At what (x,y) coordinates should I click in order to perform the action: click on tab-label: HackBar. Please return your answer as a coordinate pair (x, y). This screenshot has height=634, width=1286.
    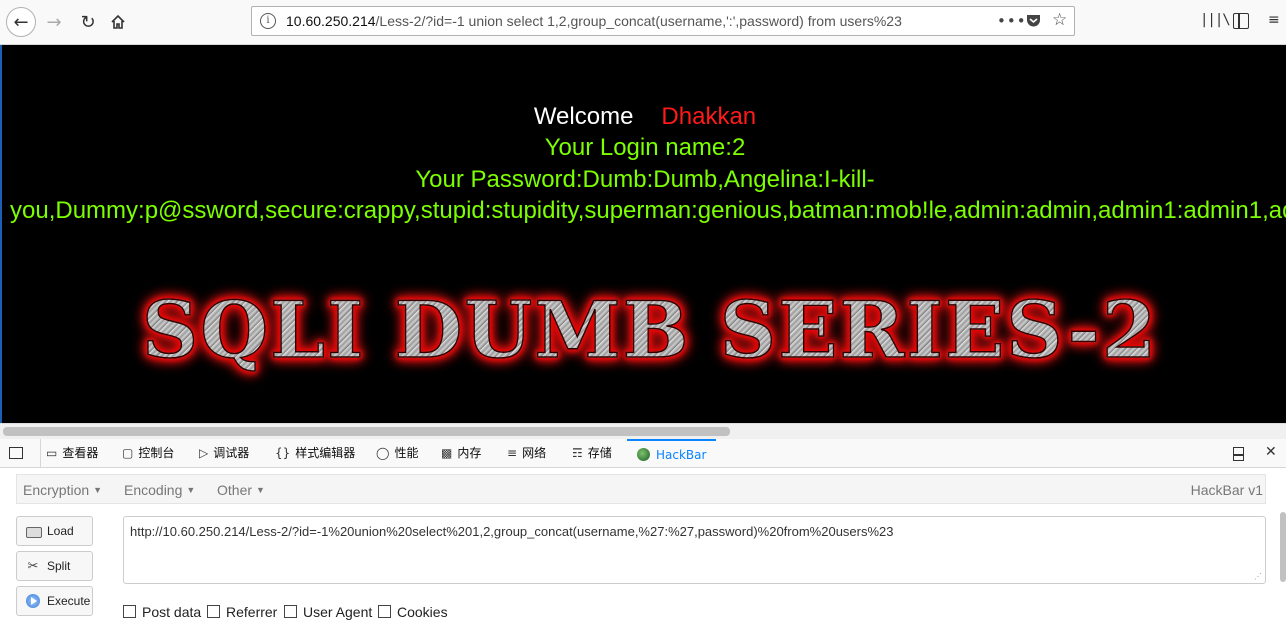
    Looking at the image, I should click on (681, 455).